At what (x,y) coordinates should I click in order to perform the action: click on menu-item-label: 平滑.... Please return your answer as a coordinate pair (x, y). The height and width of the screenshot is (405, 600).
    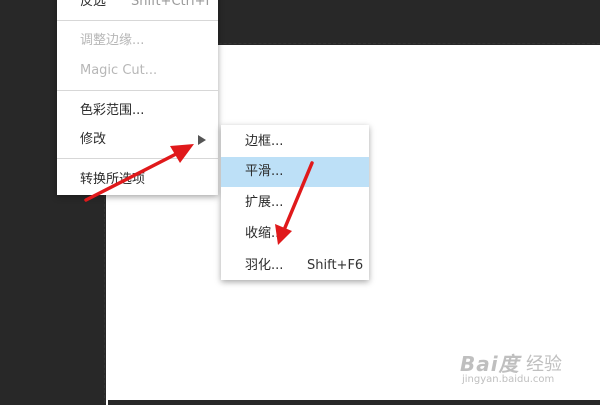
    Looking at the image, I should click on (264, 171).